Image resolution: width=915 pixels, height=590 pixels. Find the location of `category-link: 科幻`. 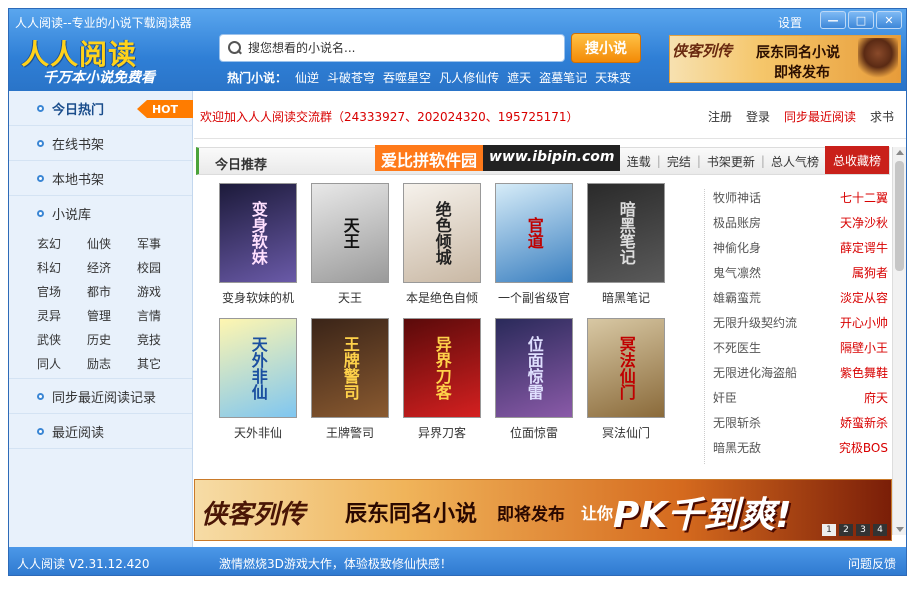

category-link: 科幻 is located at coordinates (62, 267).